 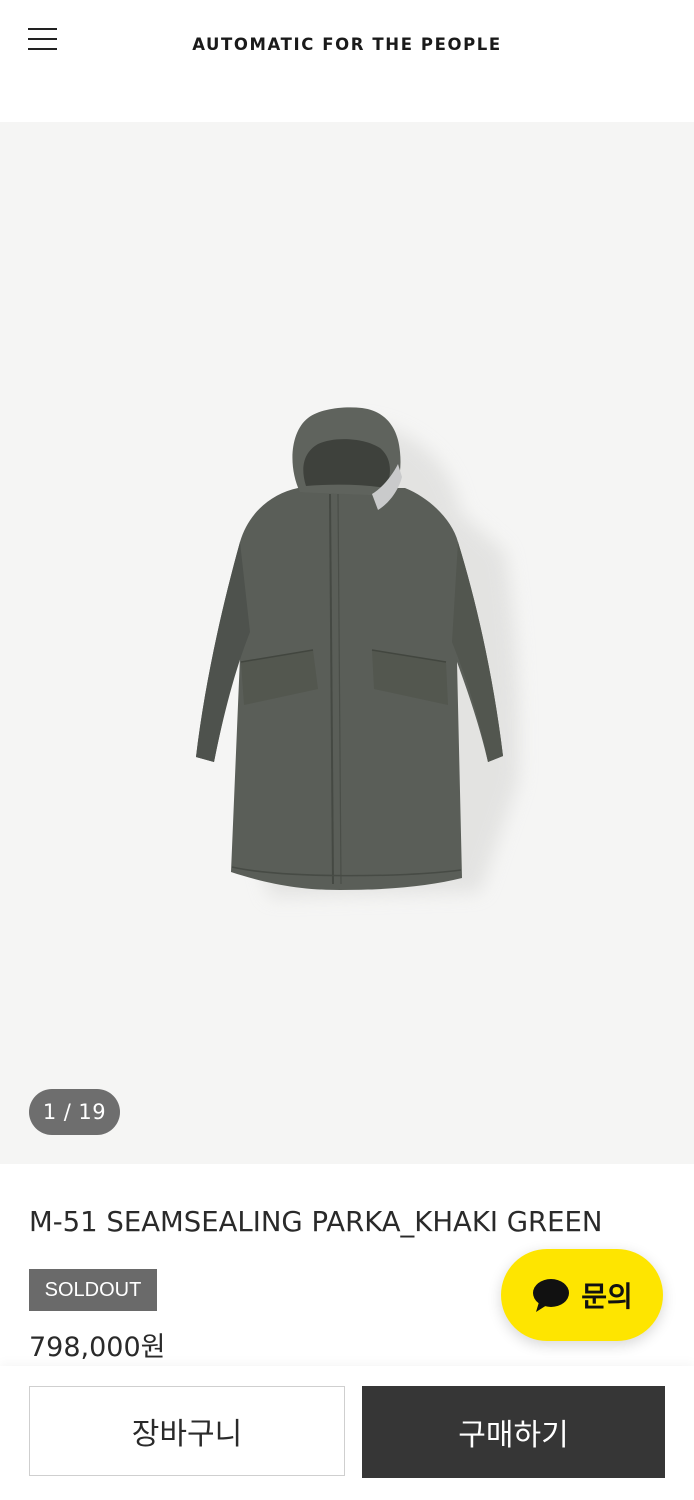 I want to click on product-title: M-51 SEAMSEALING PARKA_KHAKI GREEN, so click(x=316, y=1222).